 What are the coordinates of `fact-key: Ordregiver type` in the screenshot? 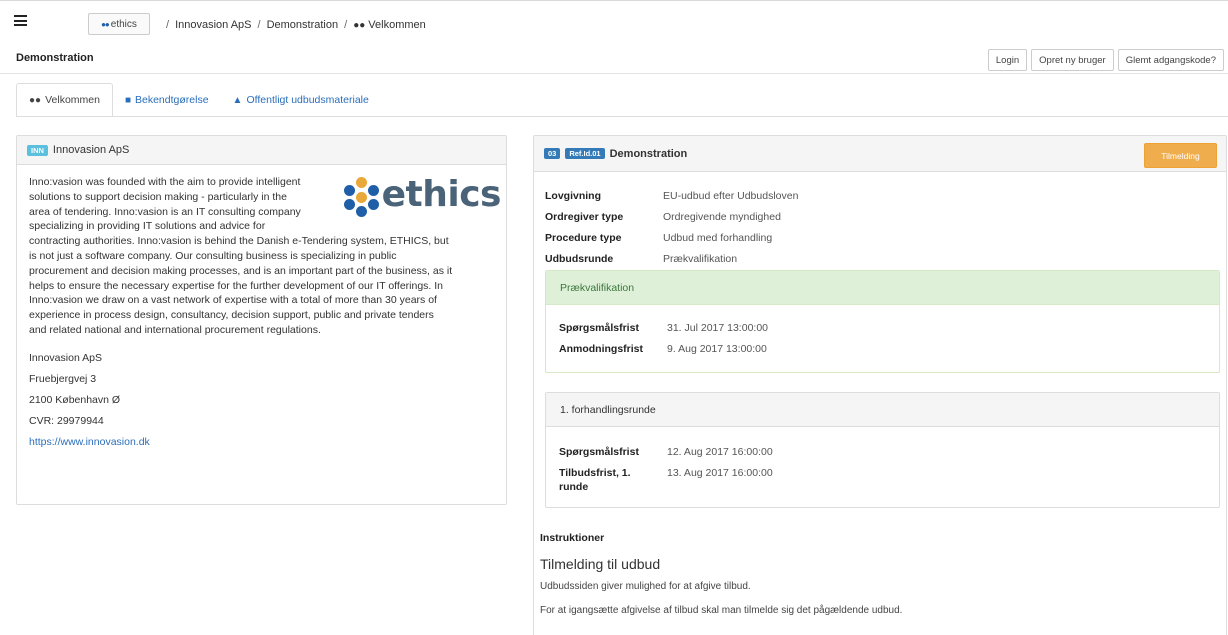 It's located at (584, 217).